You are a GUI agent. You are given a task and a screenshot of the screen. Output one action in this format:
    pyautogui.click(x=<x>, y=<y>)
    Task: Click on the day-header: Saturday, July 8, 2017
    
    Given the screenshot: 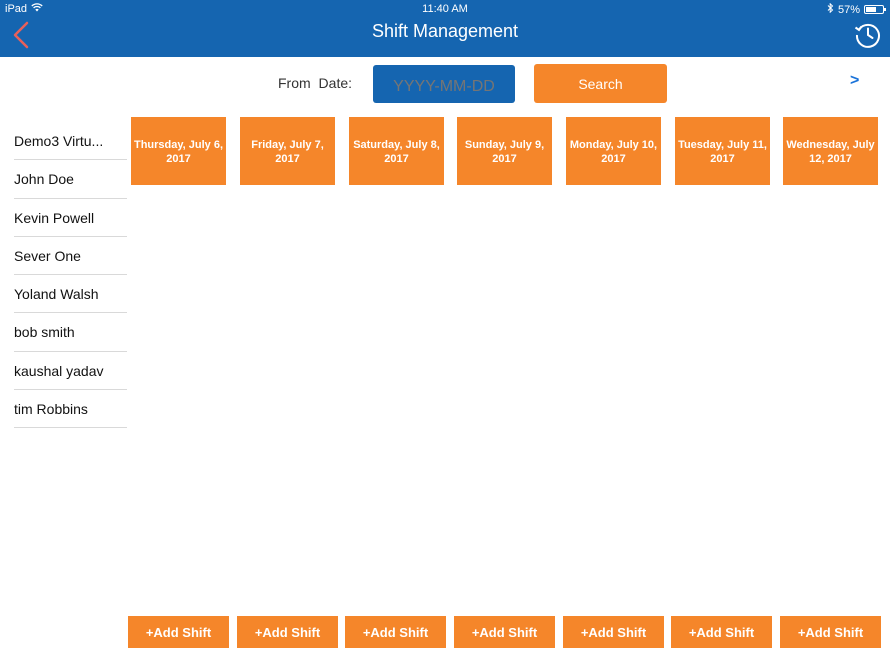 What is the action you would take?
    pyautogui.click(x=396, y=151)
    